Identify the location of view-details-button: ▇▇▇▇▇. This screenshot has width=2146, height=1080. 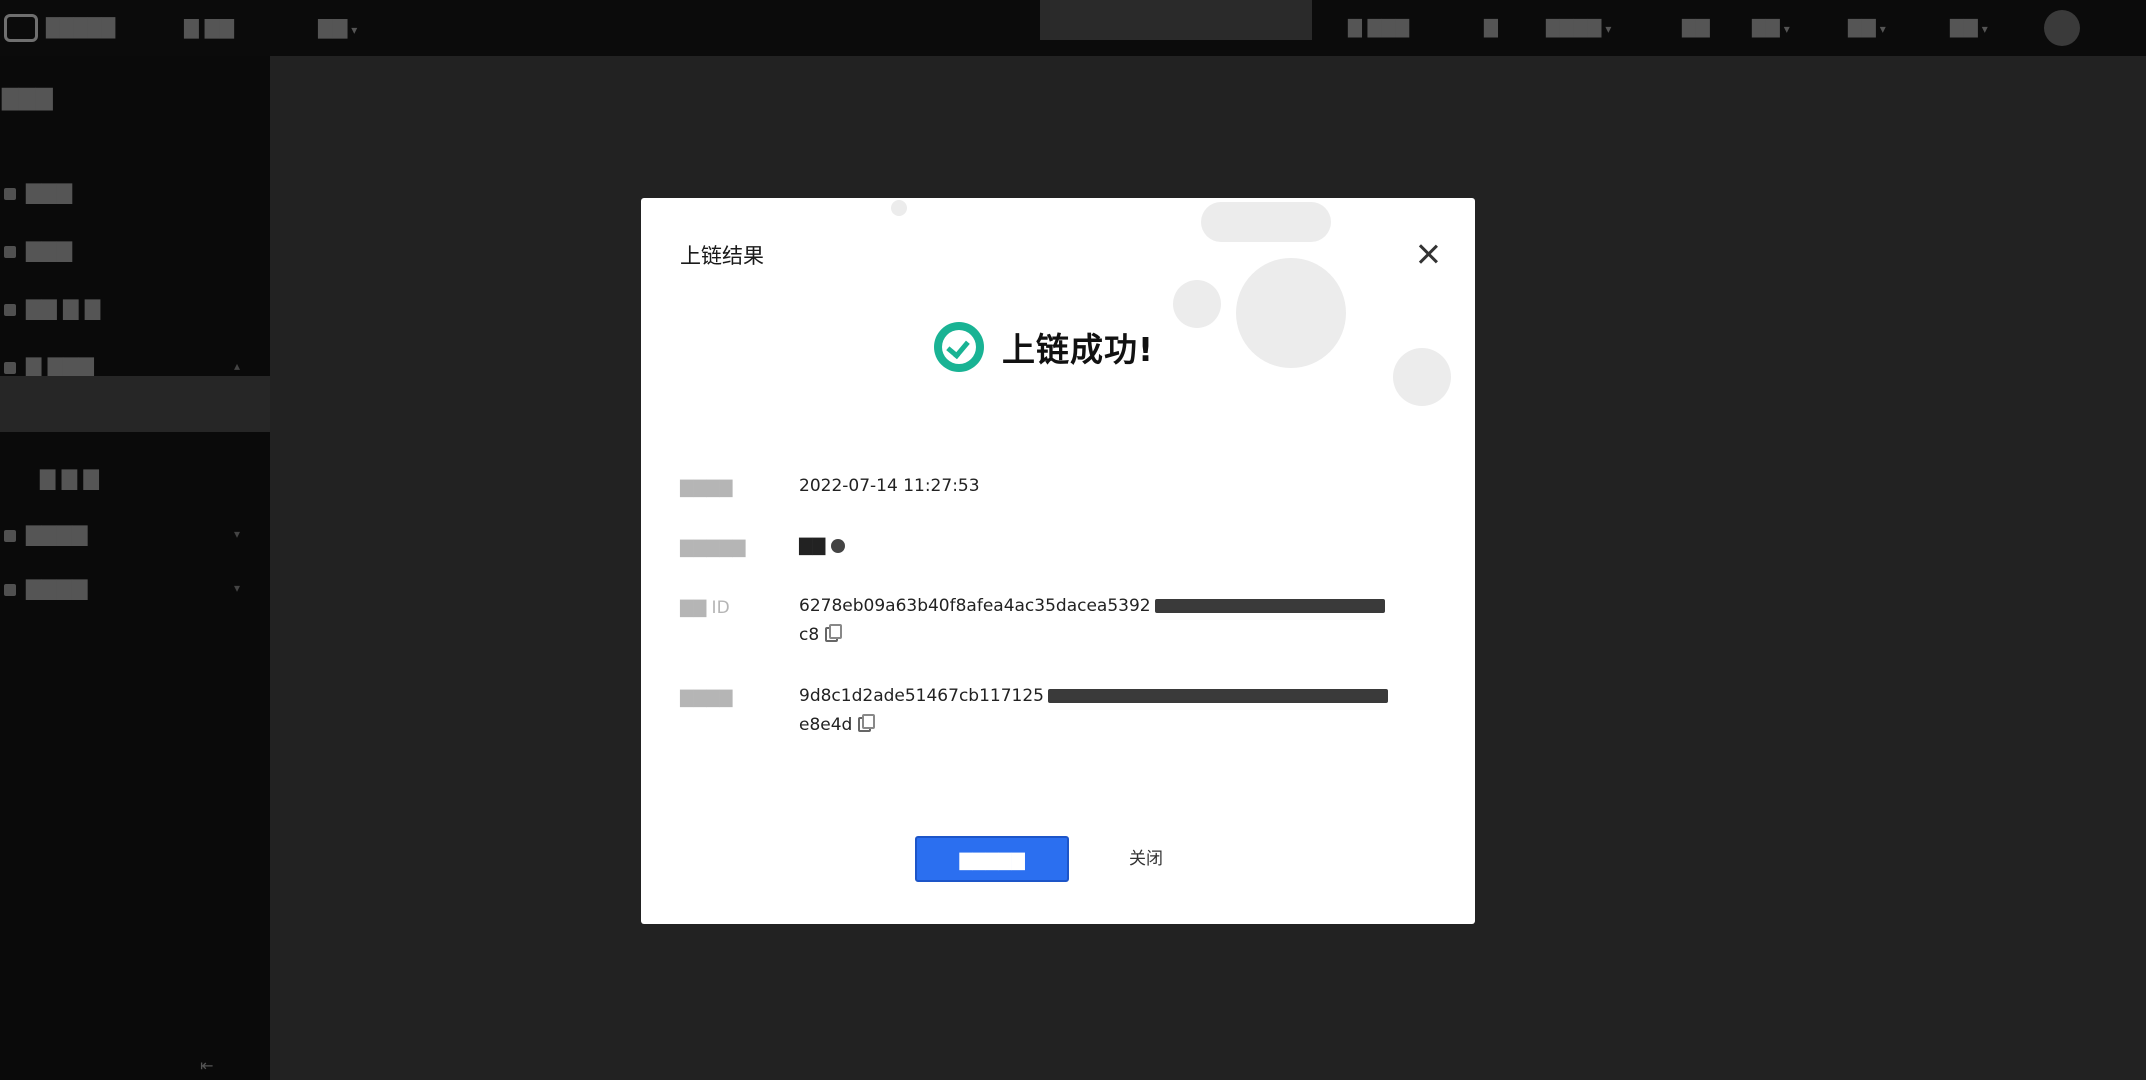
(992, 859).